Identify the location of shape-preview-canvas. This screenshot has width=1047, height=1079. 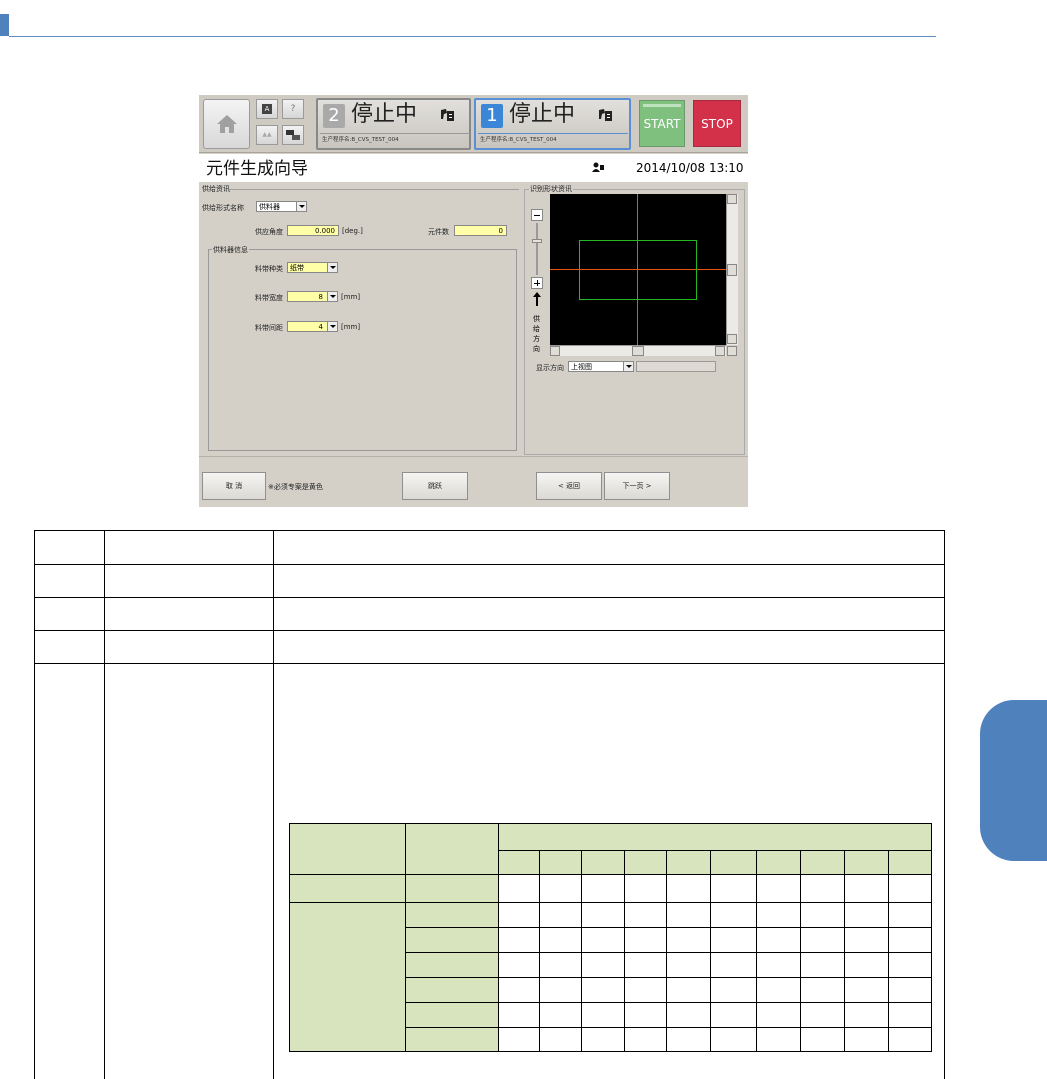
(638, 269).